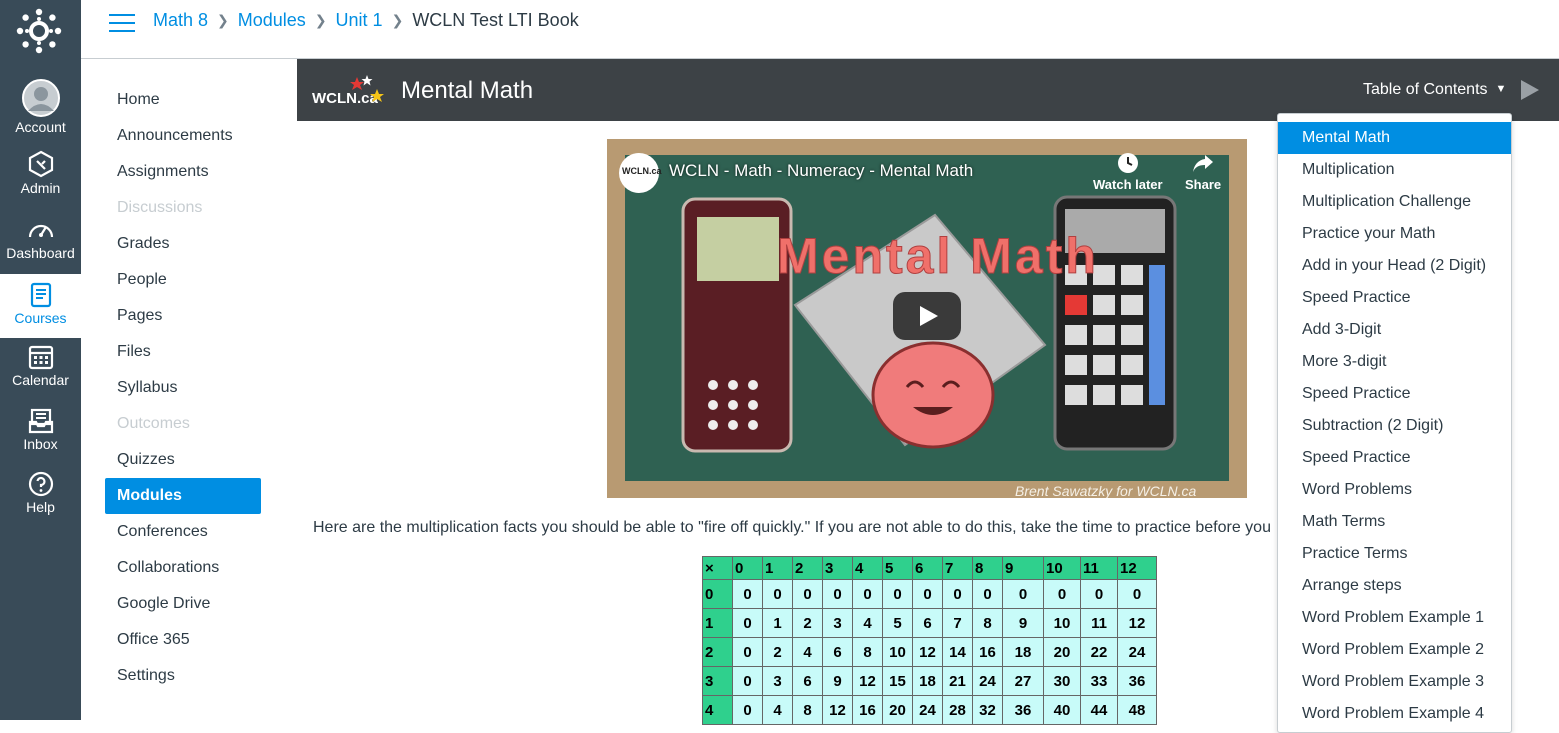 This screenshot has width=1559, height=733. What do you see at coordinates (1394, 426) in the screenshot?
I see `toc-item: Subtraction (2 Digit)` at bounding box center [1394, 426].